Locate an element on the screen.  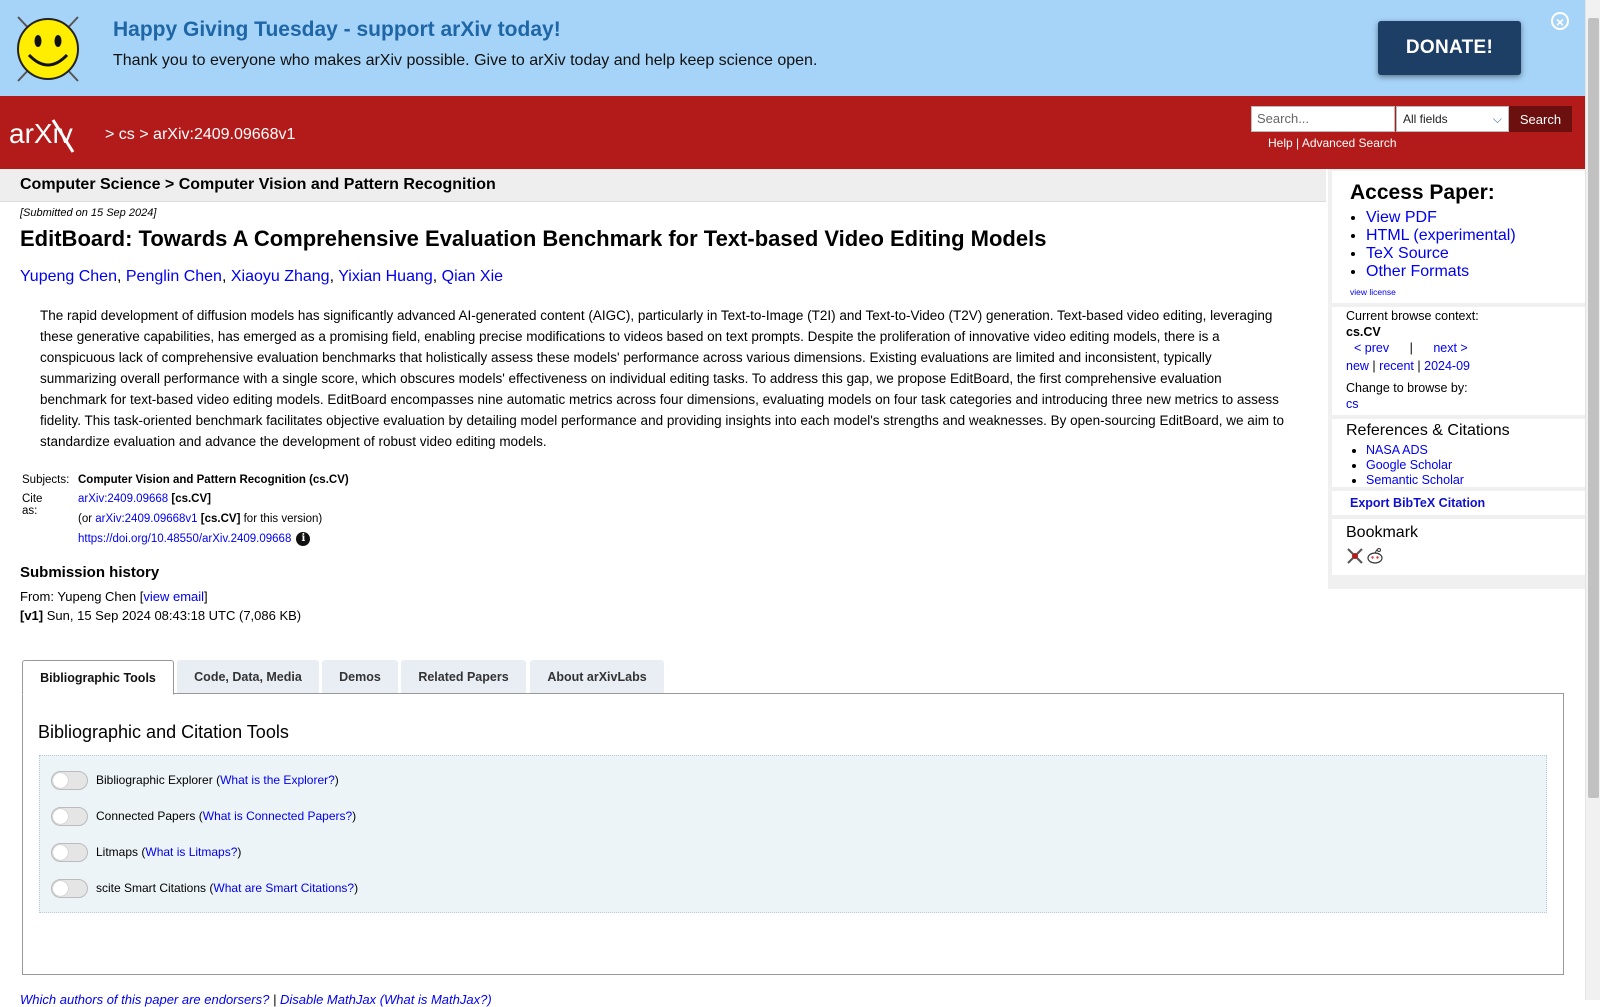
tool-row-litmaps: Litmaps (What is Litmaps?) is located at coordinates (146, 852).